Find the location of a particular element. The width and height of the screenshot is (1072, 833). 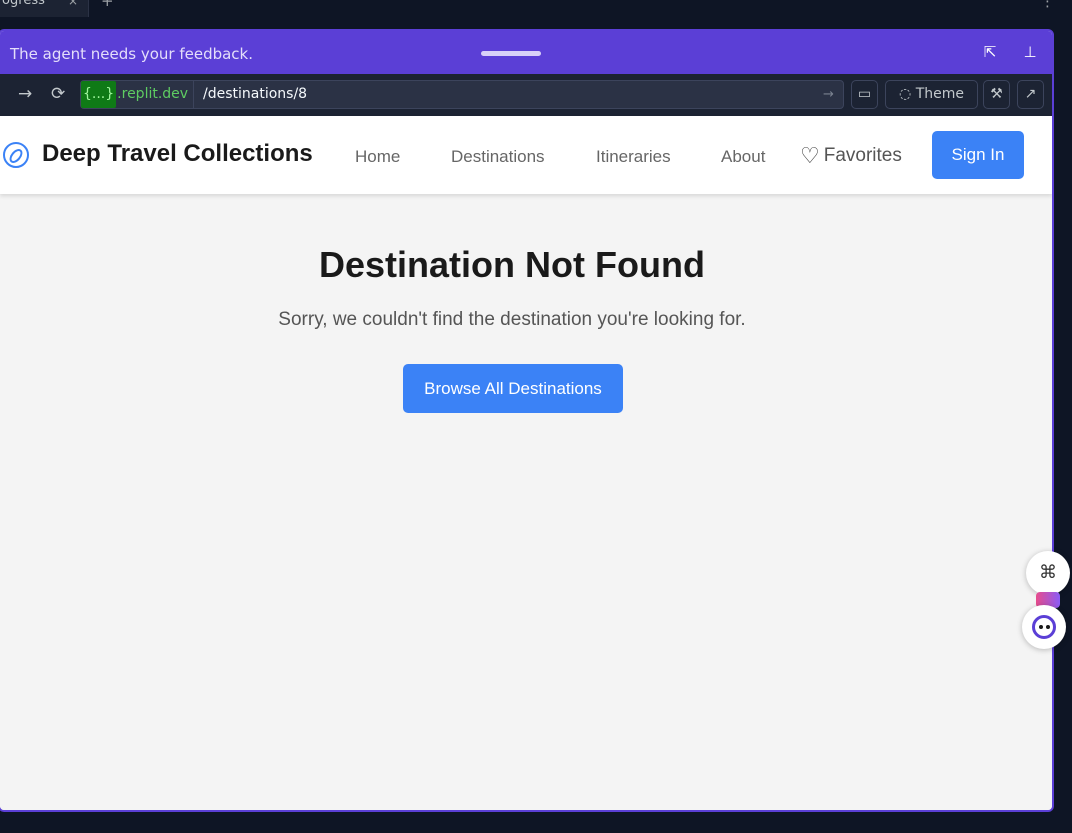

assistant-face-icon is located at coordinates (1044, 627).